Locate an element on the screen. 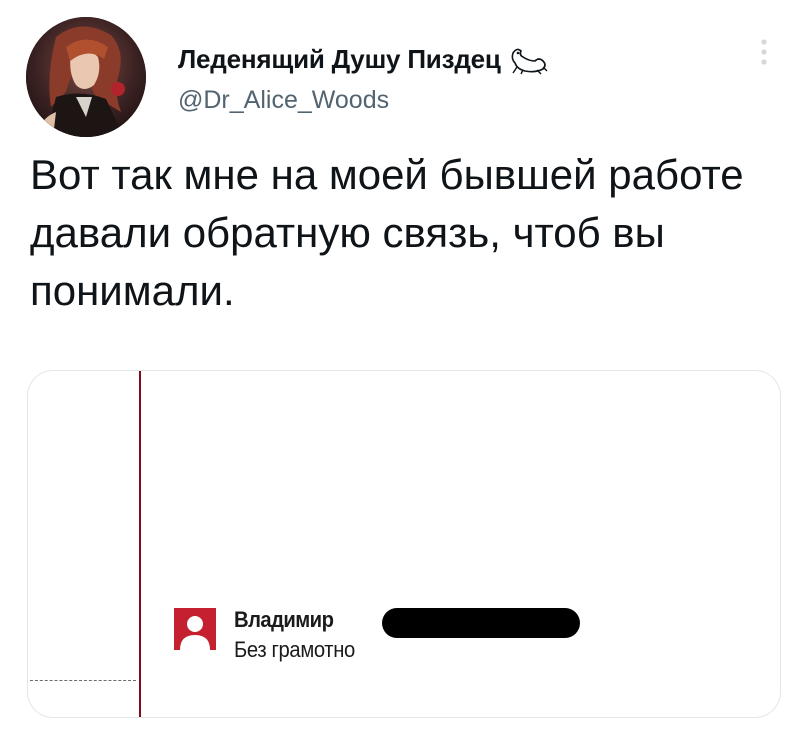  more-options-icon is located at coordinates (764, 54).